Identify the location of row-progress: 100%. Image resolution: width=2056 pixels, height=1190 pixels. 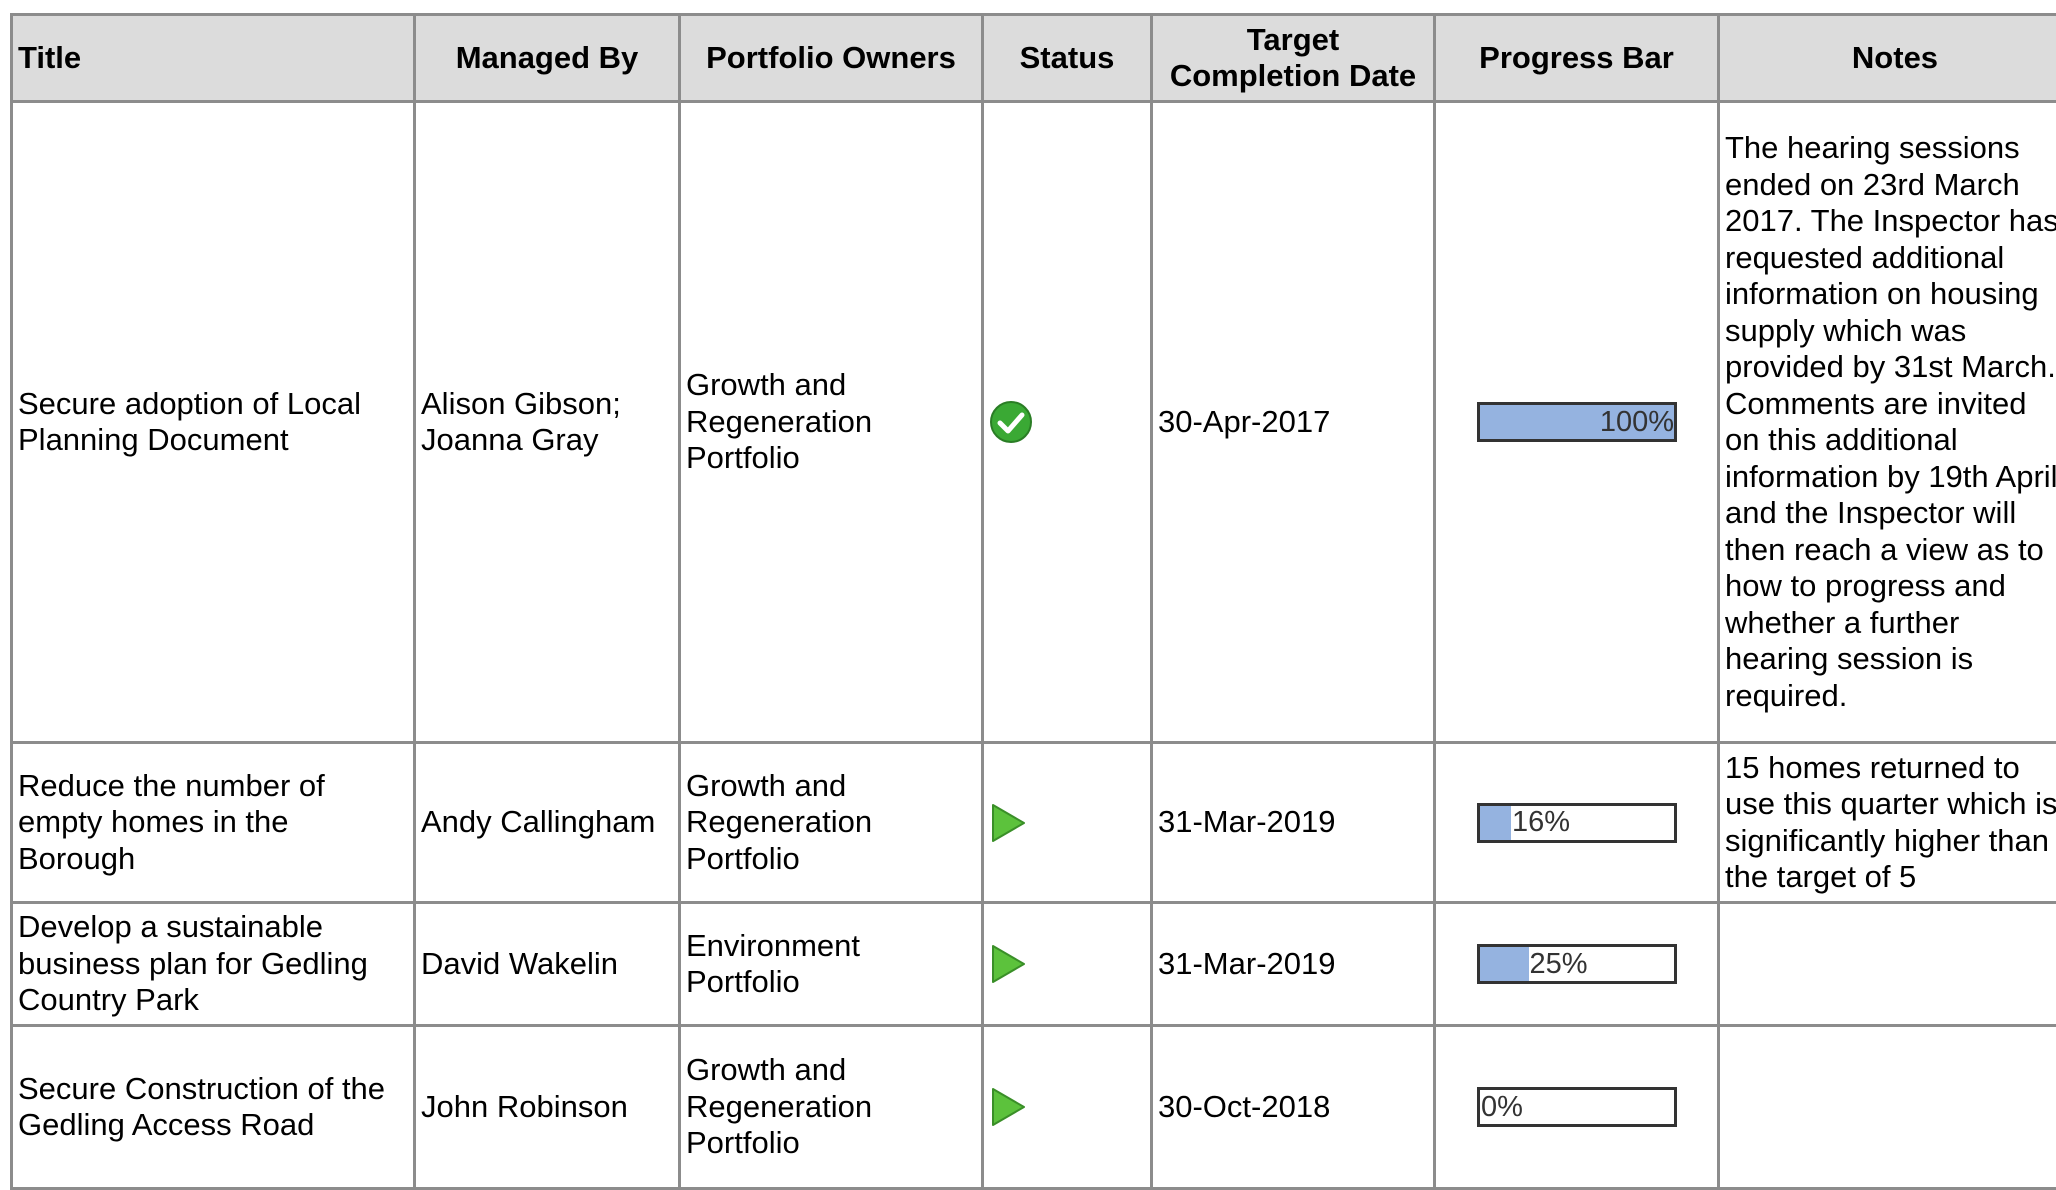
(1577, 422).